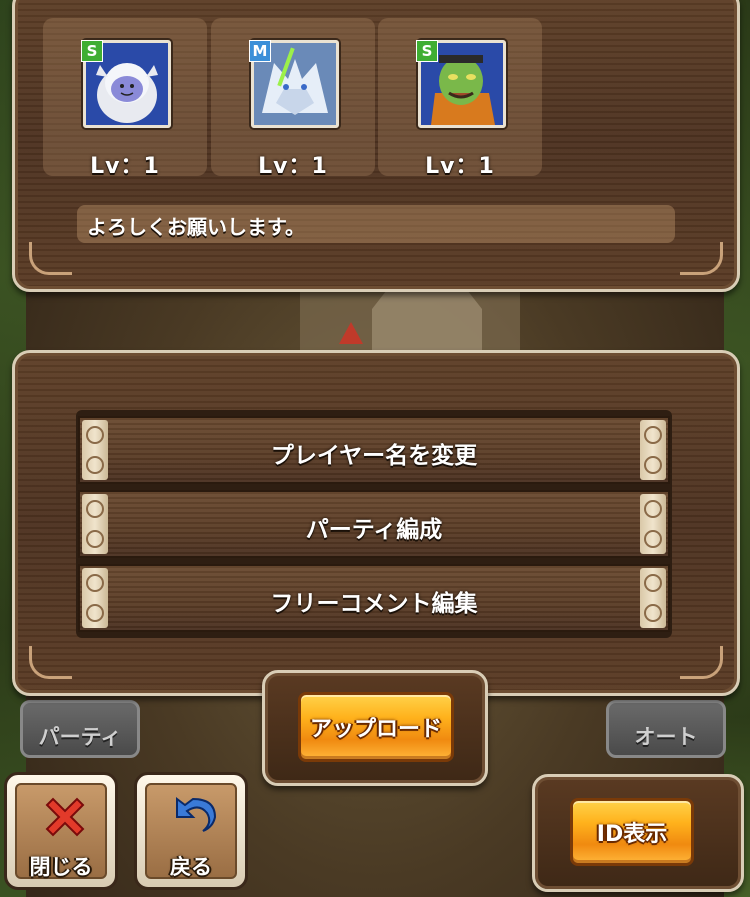 Image resolution: width=750 pixels, height=897 pixels. What do you see at coordinates (191, 867) in the screenshot?
I see `back-label: 戻る` at bounding box center [191, 867].